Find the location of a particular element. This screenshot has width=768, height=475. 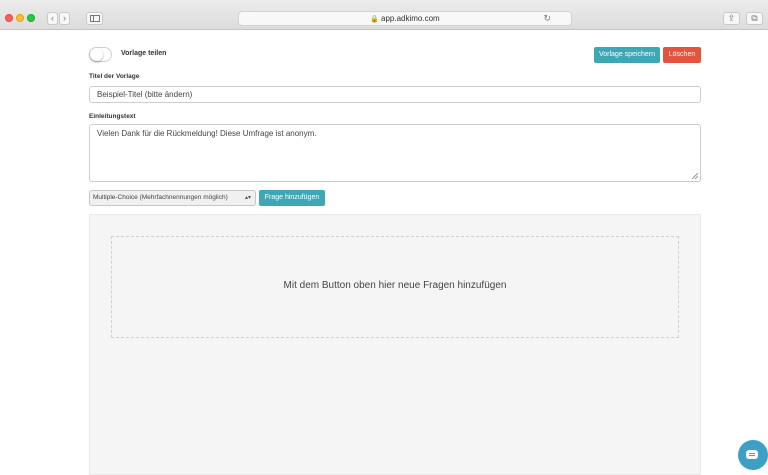

toggle-knob is located at coordinates (96, 54).